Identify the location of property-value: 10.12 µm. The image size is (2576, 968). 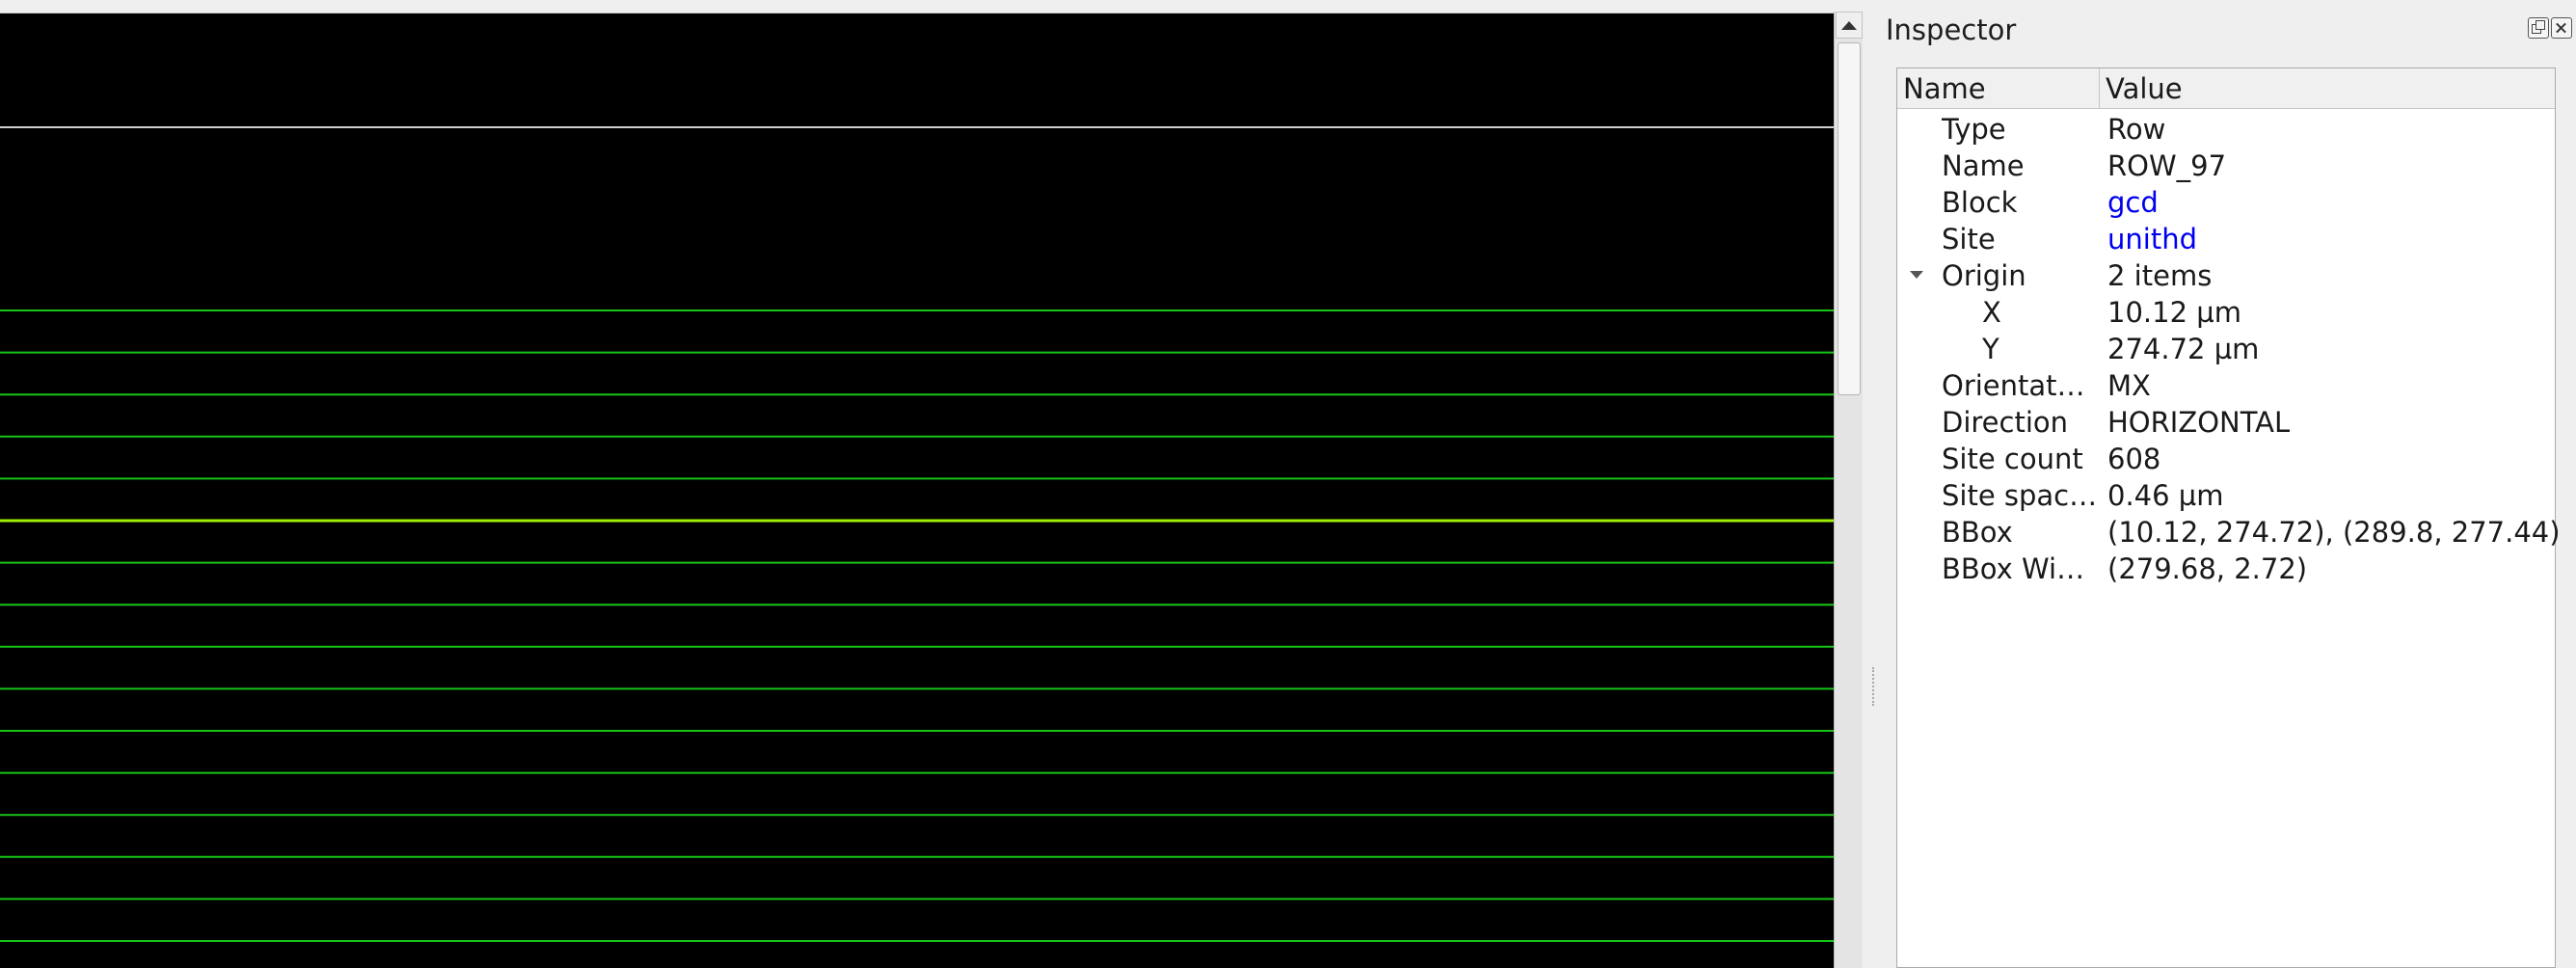
(2174, 312).